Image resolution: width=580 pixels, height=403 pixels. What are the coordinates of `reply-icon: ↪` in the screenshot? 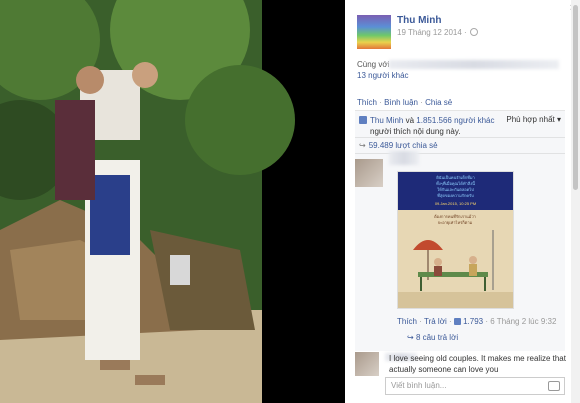 It's located at (410, 337).